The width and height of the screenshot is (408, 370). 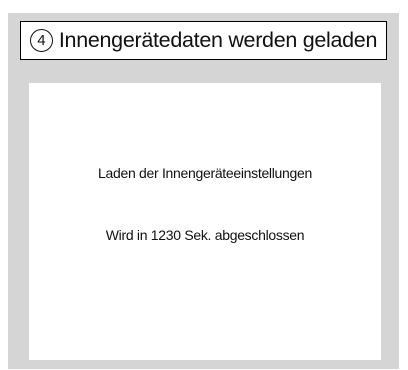 I want to click on title-bar: 4 Innengerätedaten werden geladen, so click(x=203, y=40).